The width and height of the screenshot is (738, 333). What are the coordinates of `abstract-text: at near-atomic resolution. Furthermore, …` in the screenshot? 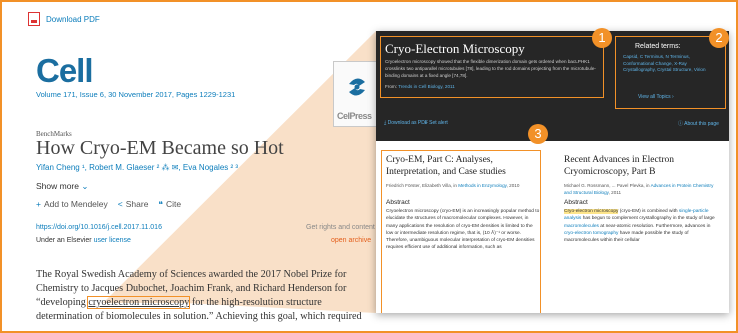 It's located at (655, 226).